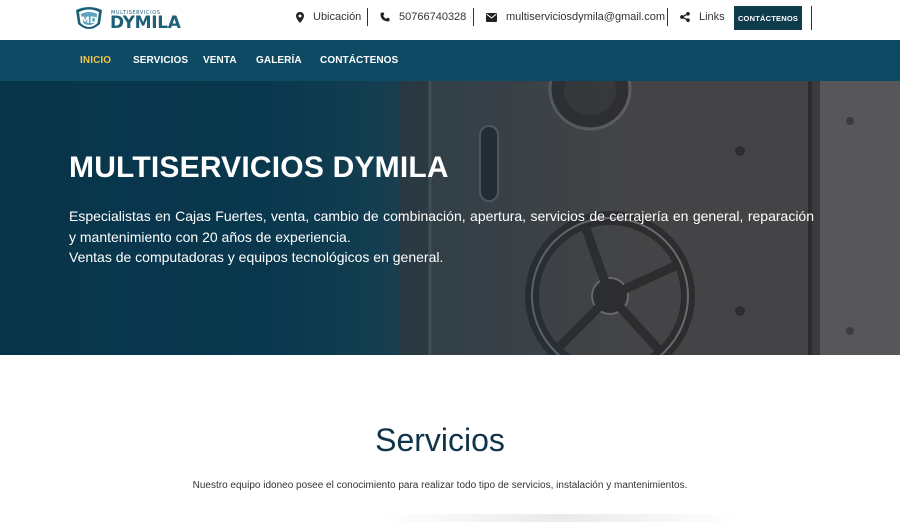 The width and height of the screenshot is (900, 522). I want to click on links-link: Links, so click(702, 17).